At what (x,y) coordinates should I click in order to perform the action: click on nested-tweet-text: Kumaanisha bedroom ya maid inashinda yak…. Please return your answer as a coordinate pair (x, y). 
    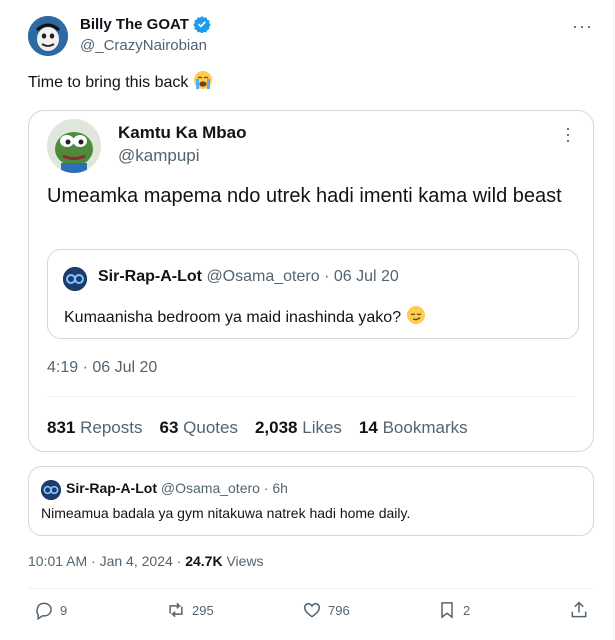
    Looking at the image, I should click on (245, 316).